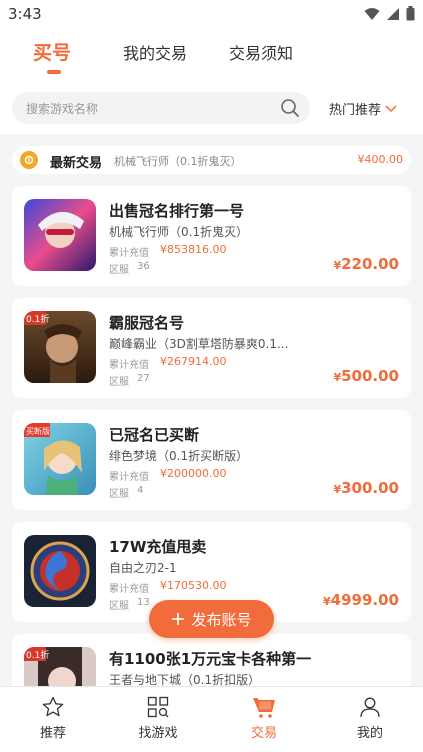 Image resolution: width=423 pixels, height=752 pixels. I want to click on tab-my-trades: 我的交易, so click(155, 52).